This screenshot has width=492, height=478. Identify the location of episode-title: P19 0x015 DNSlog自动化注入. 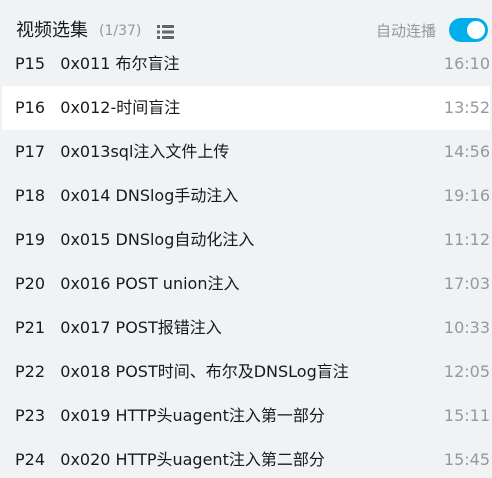
(135, 239).